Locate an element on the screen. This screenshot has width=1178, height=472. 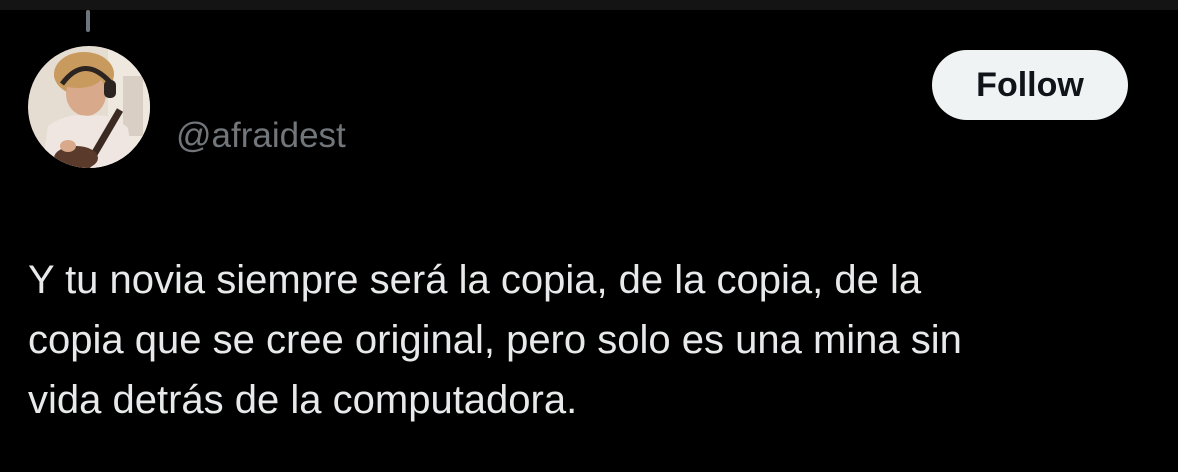
top-border-strip is located at coordinates (589, 5).